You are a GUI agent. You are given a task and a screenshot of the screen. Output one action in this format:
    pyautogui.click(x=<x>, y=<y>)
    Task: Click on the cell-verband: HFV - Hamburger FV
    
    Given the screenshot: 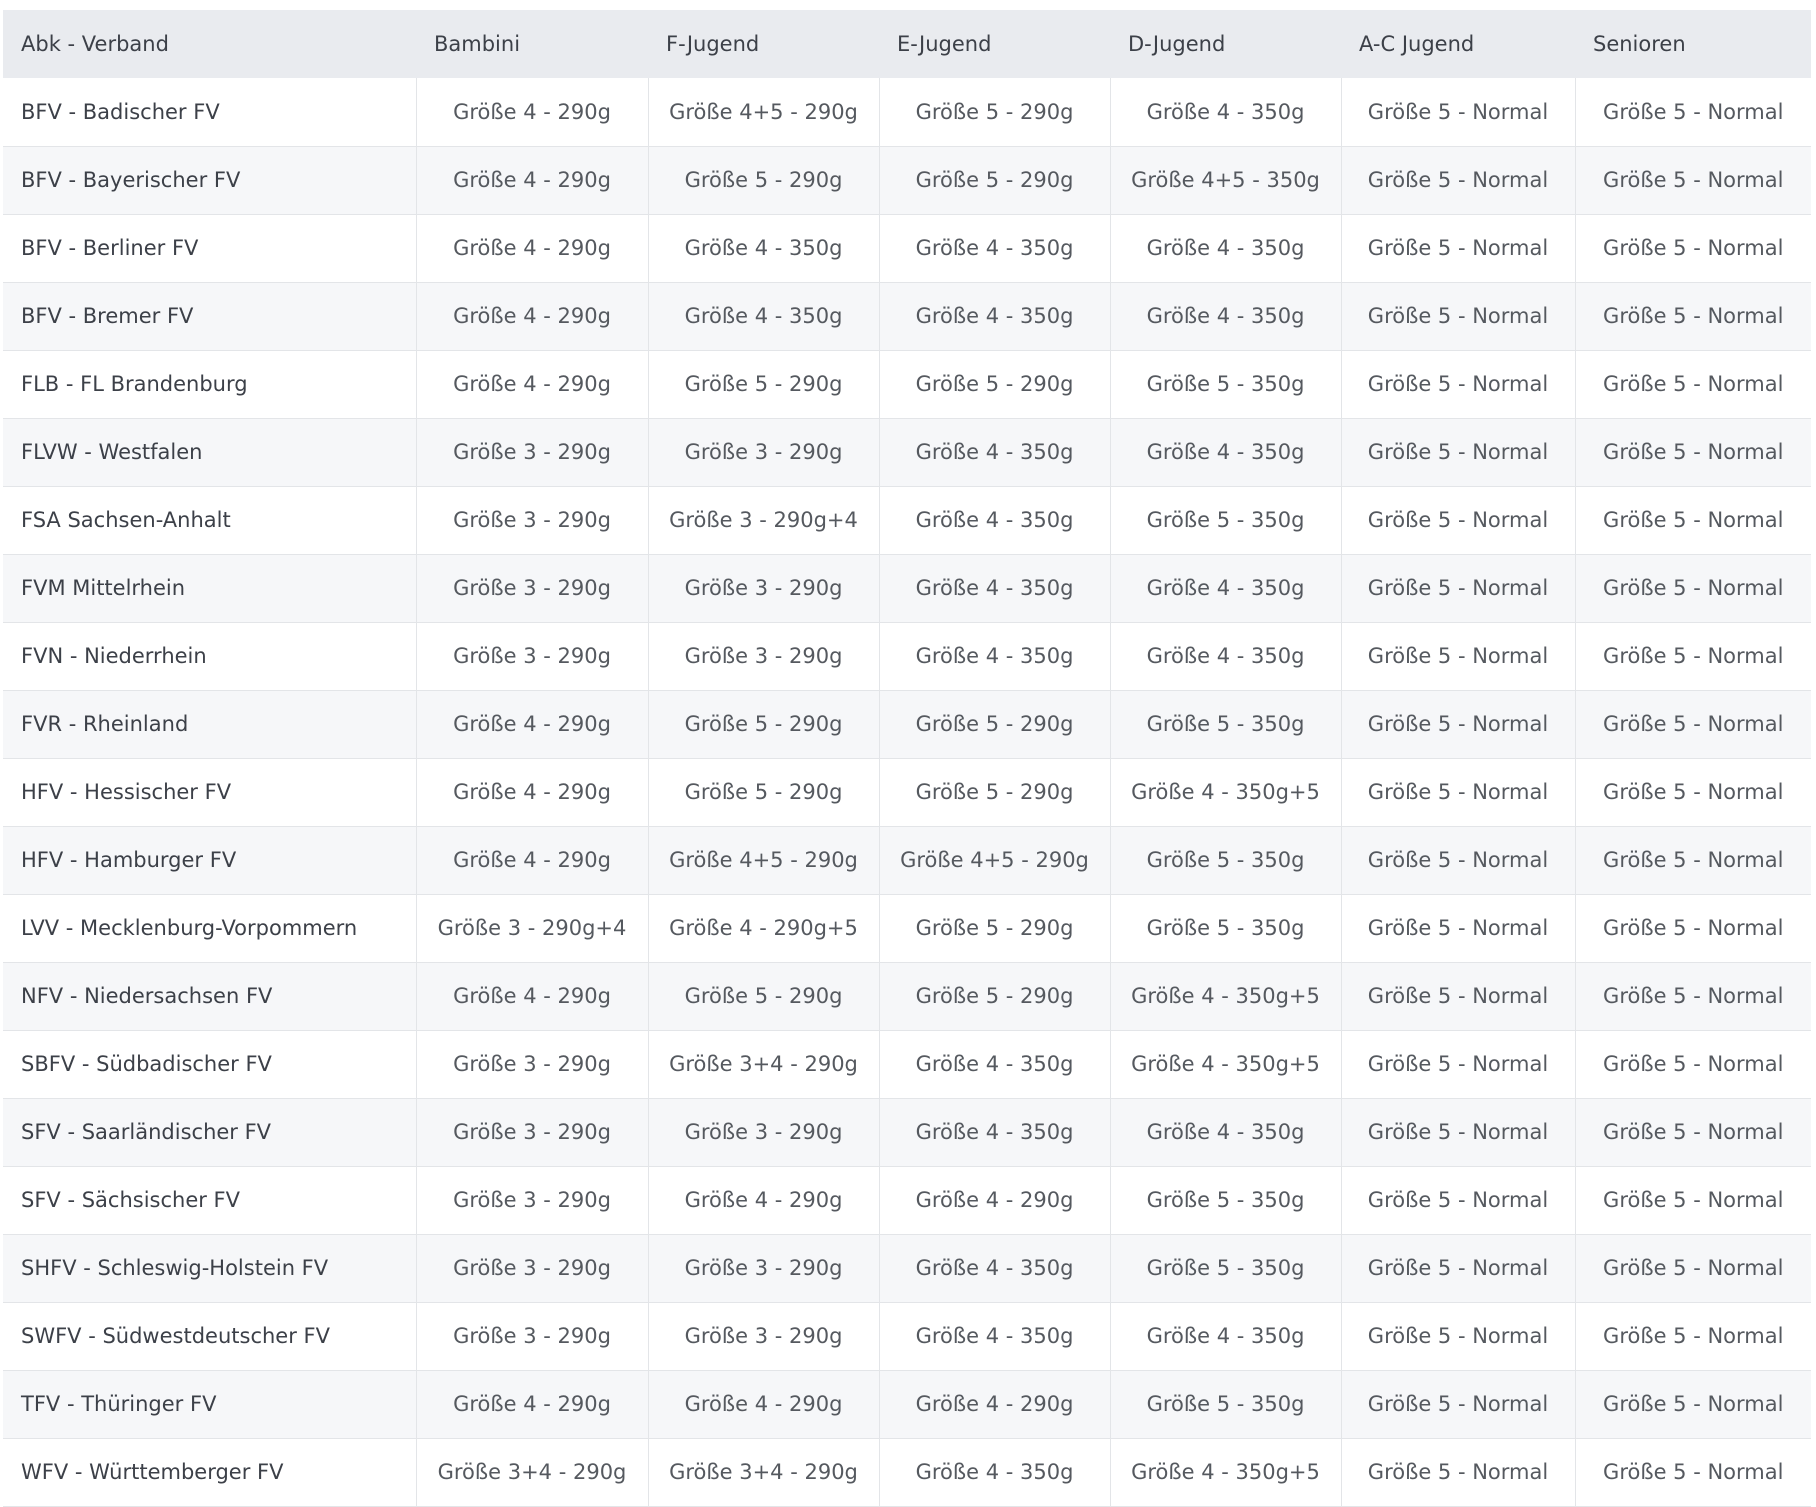 What is the action you would take?
    pyautogui.click(x=210, y=860)
    